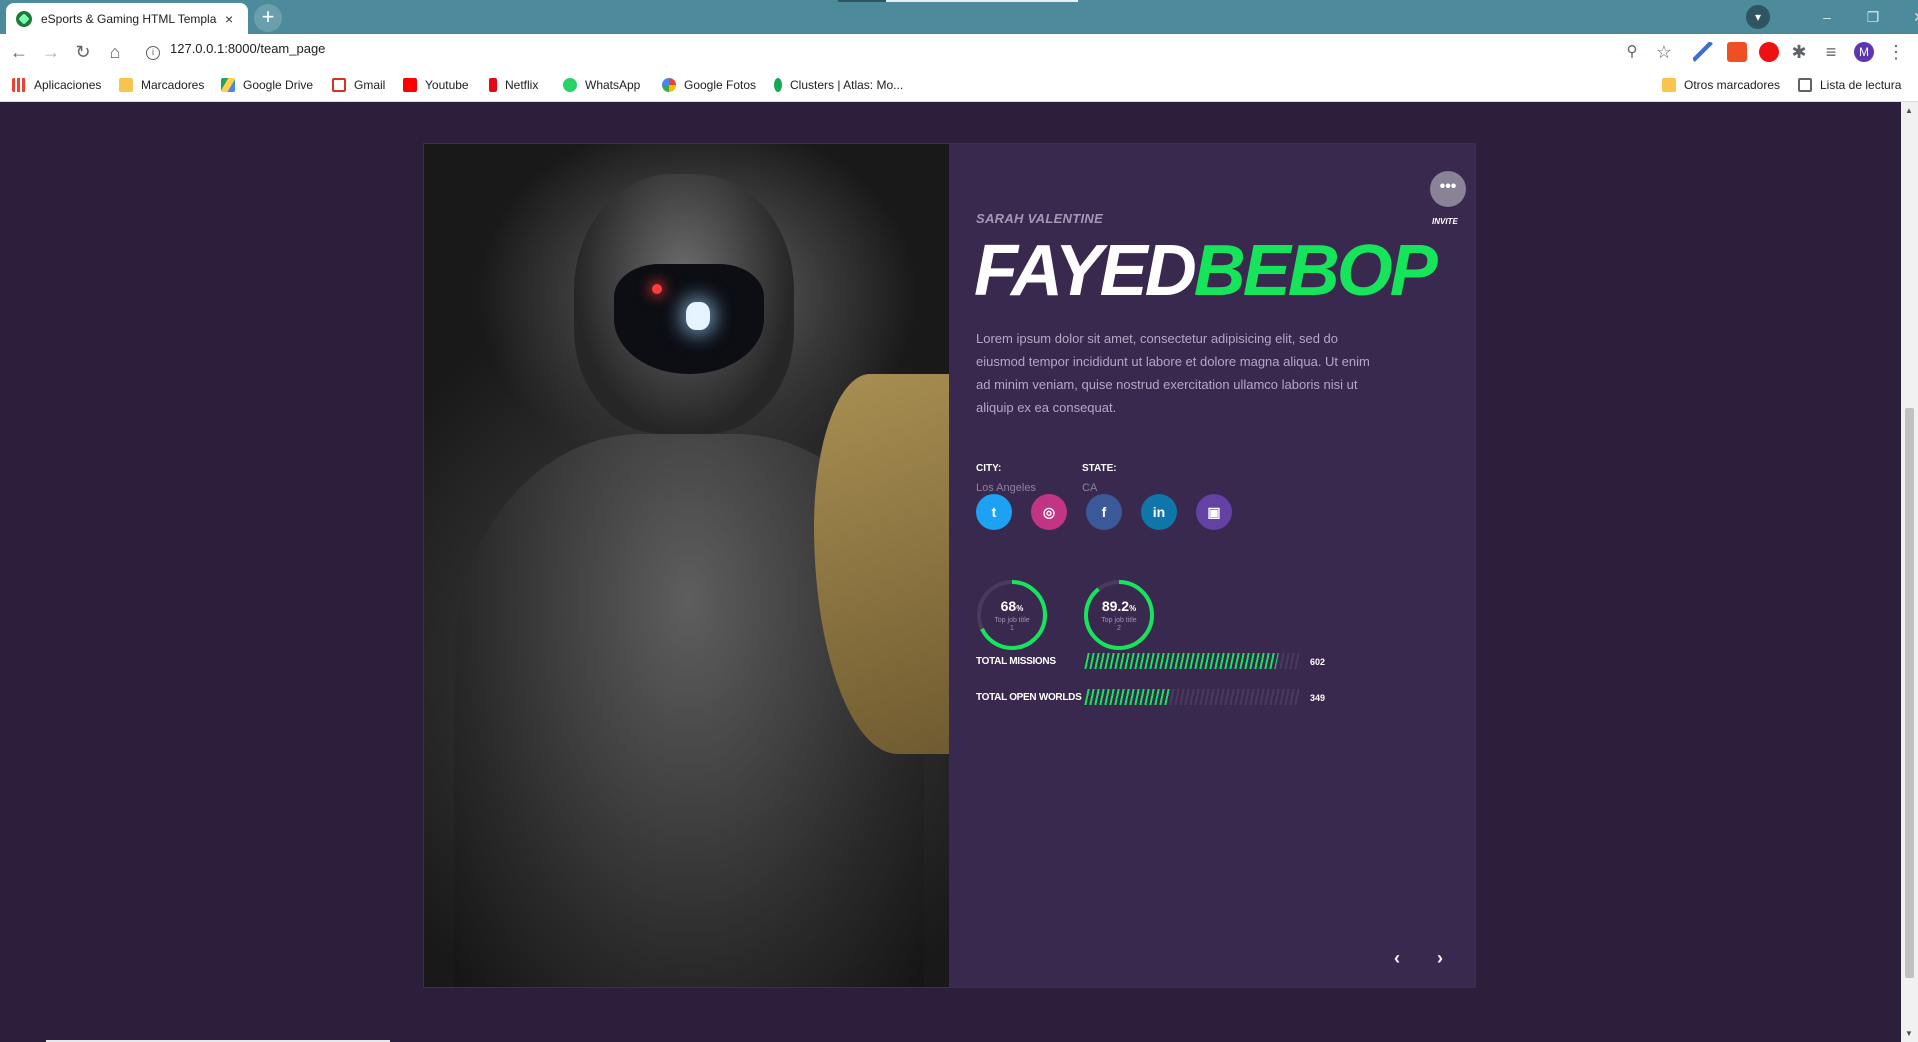 The image size is (1918, 1042). What do you see at coordinates (1721, 85) in the screenshot?
I see `bookmark-otros: Otros marcadores` at bounding box center [1721, 85].